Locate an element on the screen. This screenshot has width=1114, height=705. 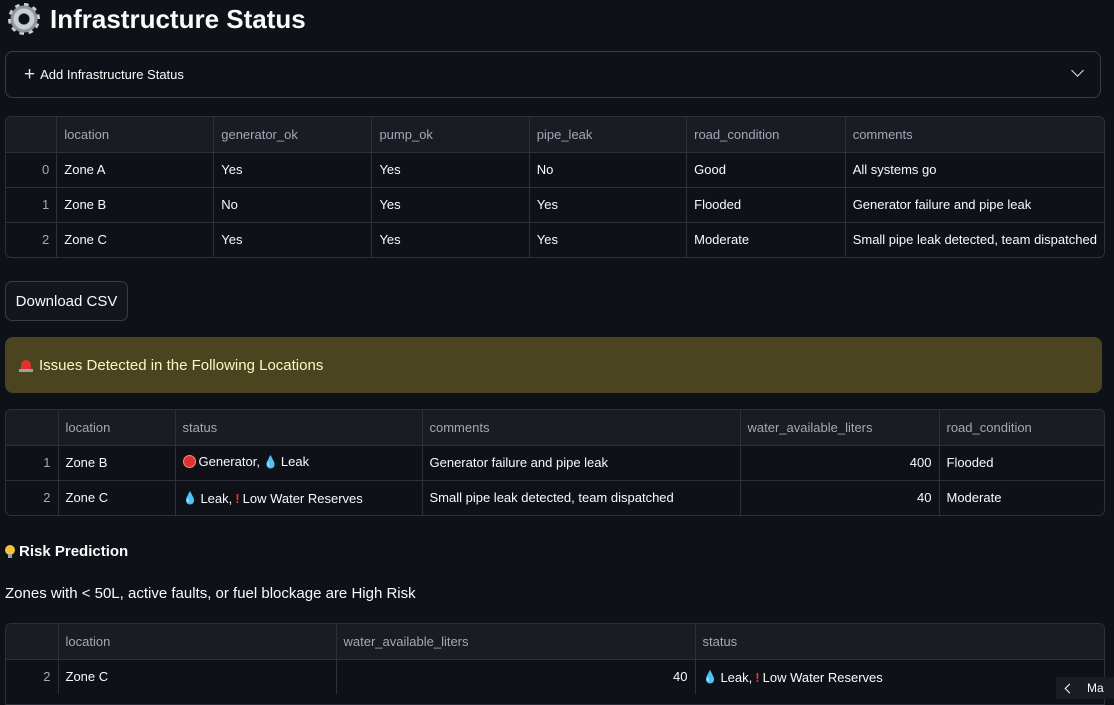
column-header-generator-ok: generator_ok is located at coordinates (293, 135).